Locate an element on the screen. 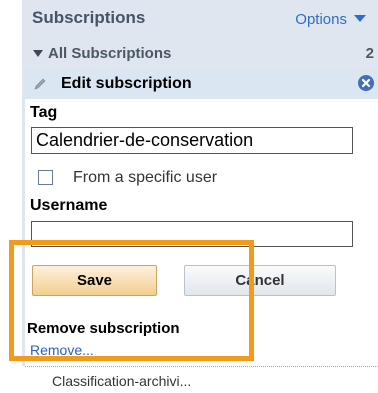 The width and height of the screenshot is (378, 393). options-menu-button: Options is located at coordinates (330, 19).